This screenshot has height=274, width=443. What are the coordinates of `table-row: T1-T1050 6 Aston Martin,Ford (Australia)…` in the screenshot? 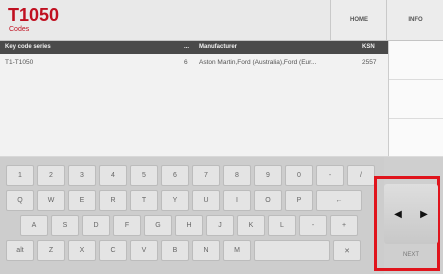 It's located at (194, 62).